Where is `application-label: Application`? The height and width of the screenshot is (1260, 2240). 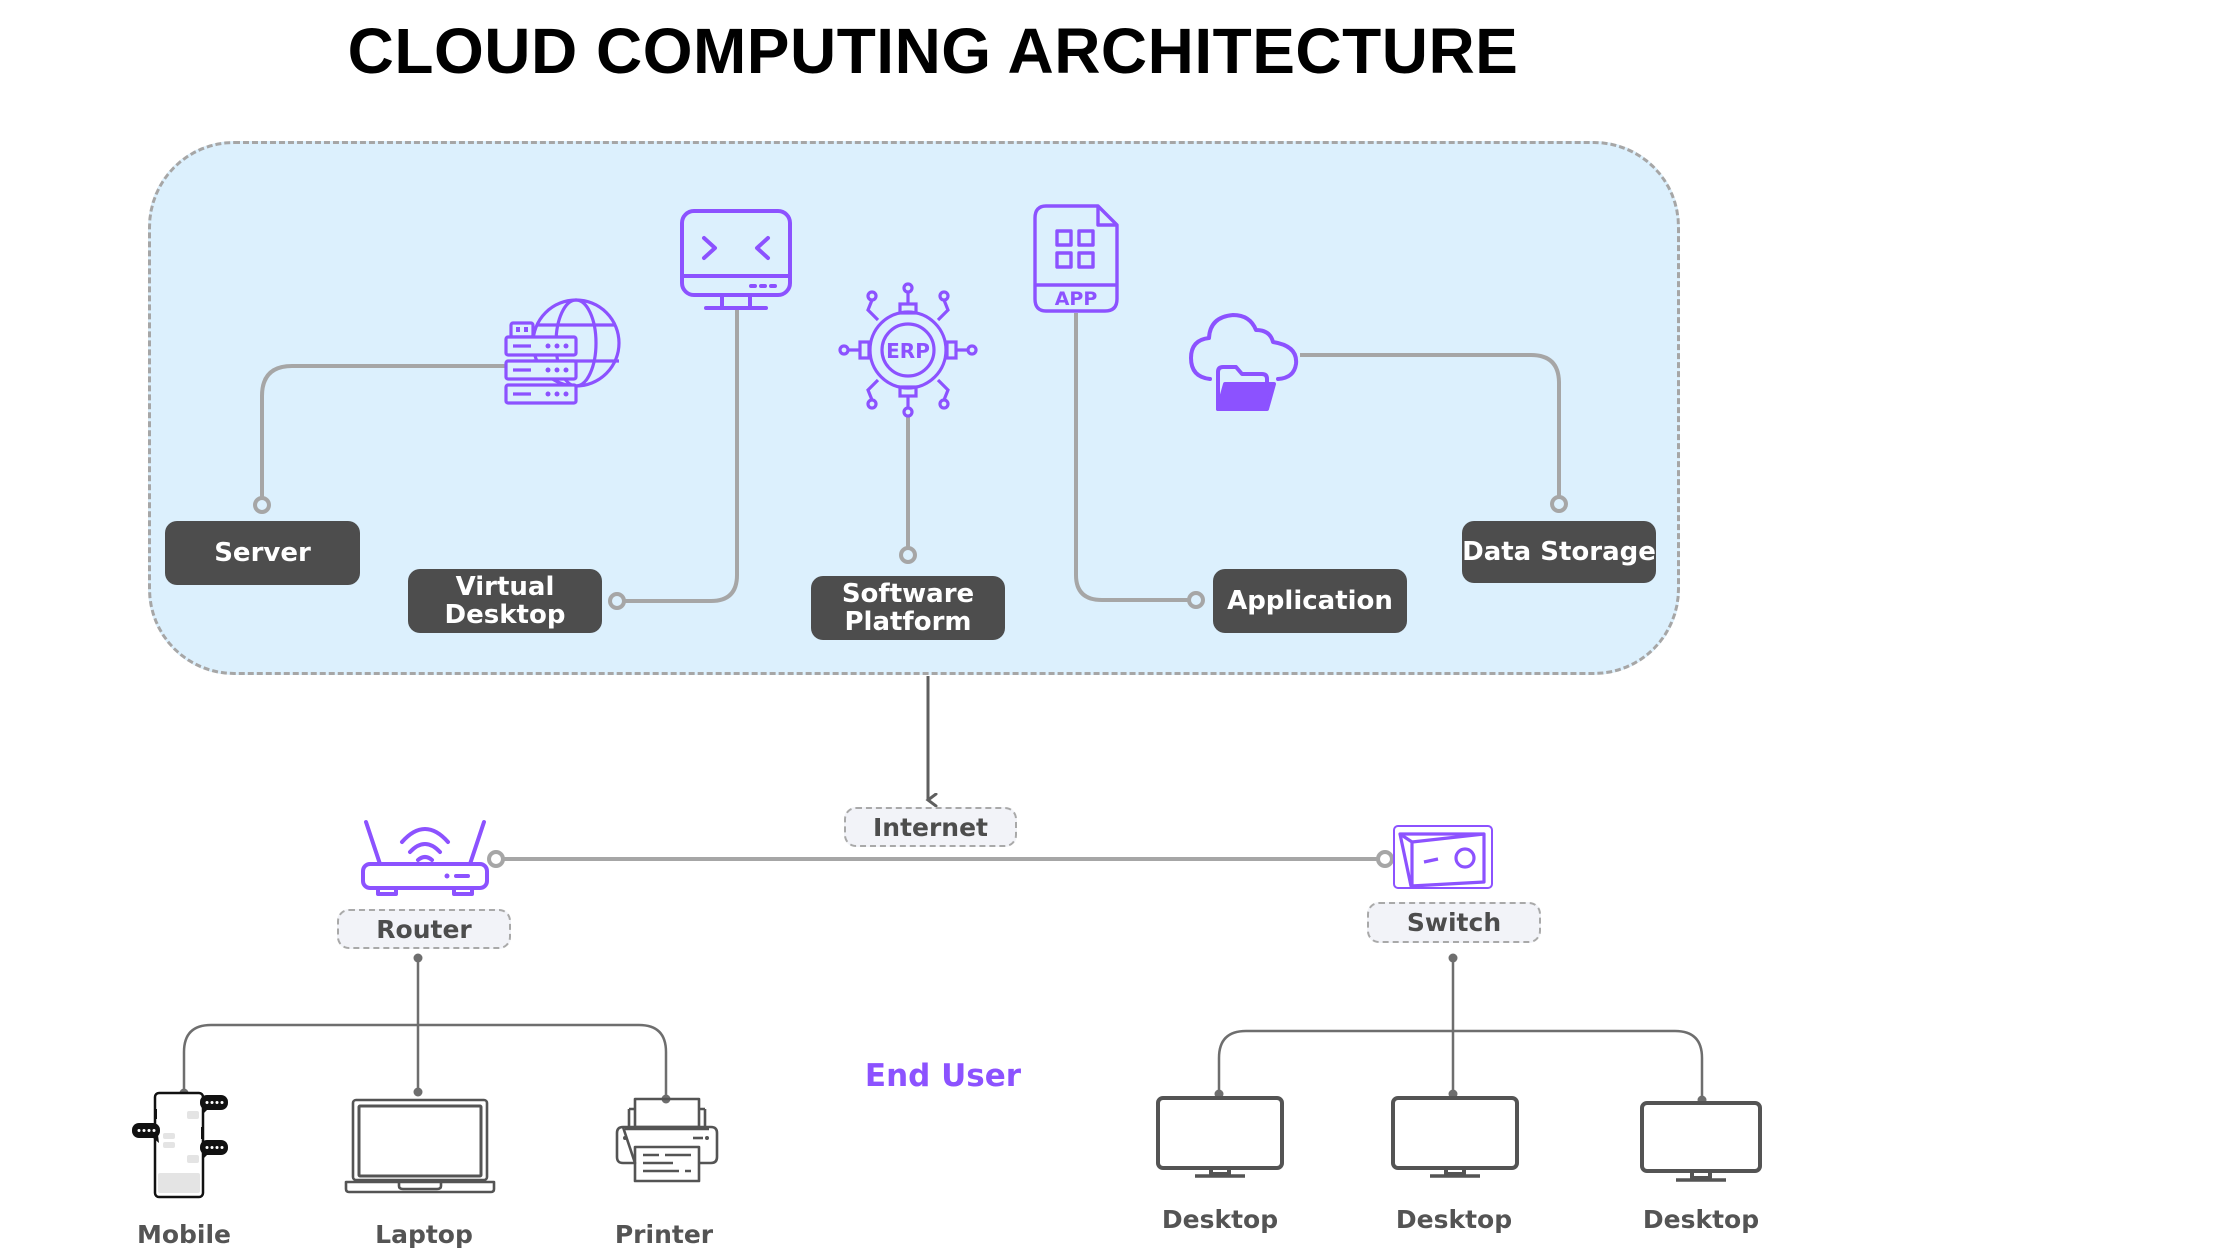 application-label: Application is located at coordinates (1310, 601).